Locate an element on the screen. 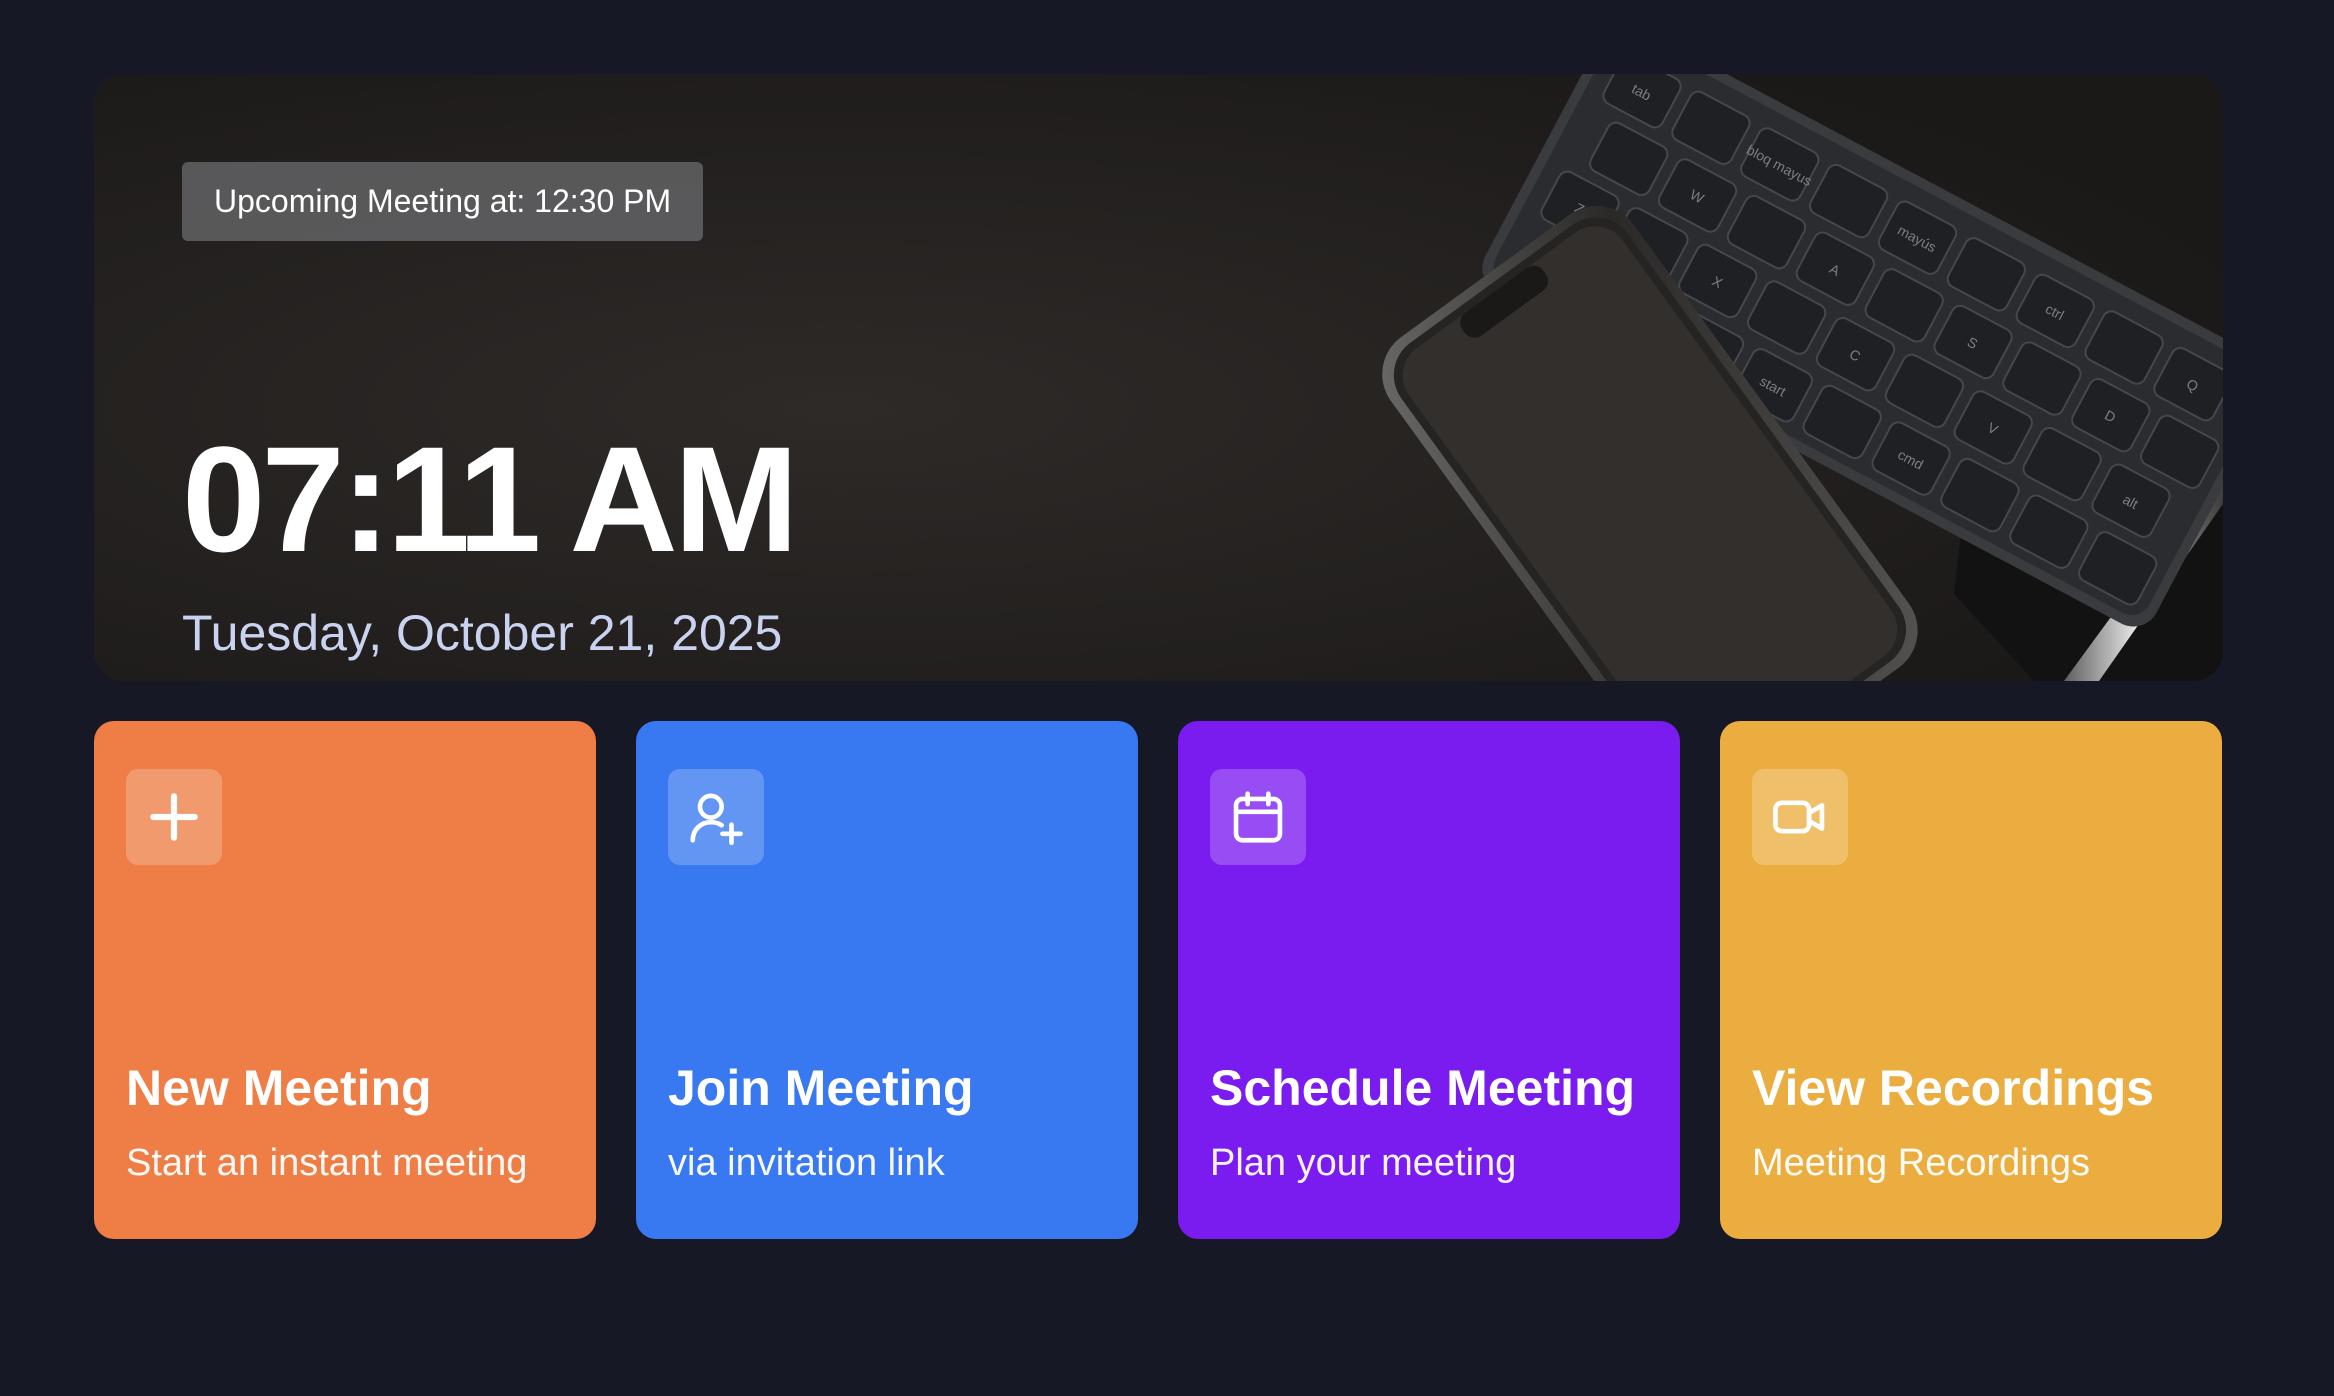 The width and height of the screenshot is (2334, 1396). video-camera-icon is located at coordinates (1800, 817).